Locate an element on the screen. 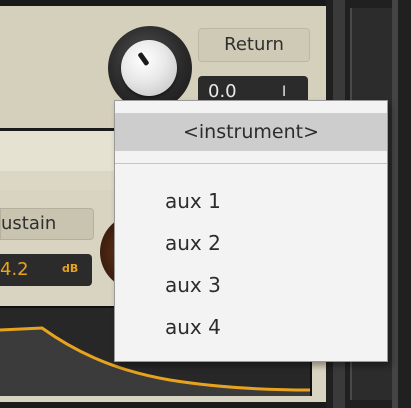 Image resolution: width=411 pixels, height=408 pixels. menu-item-aux-1: aux 1 is located at coordinates (265, 201).